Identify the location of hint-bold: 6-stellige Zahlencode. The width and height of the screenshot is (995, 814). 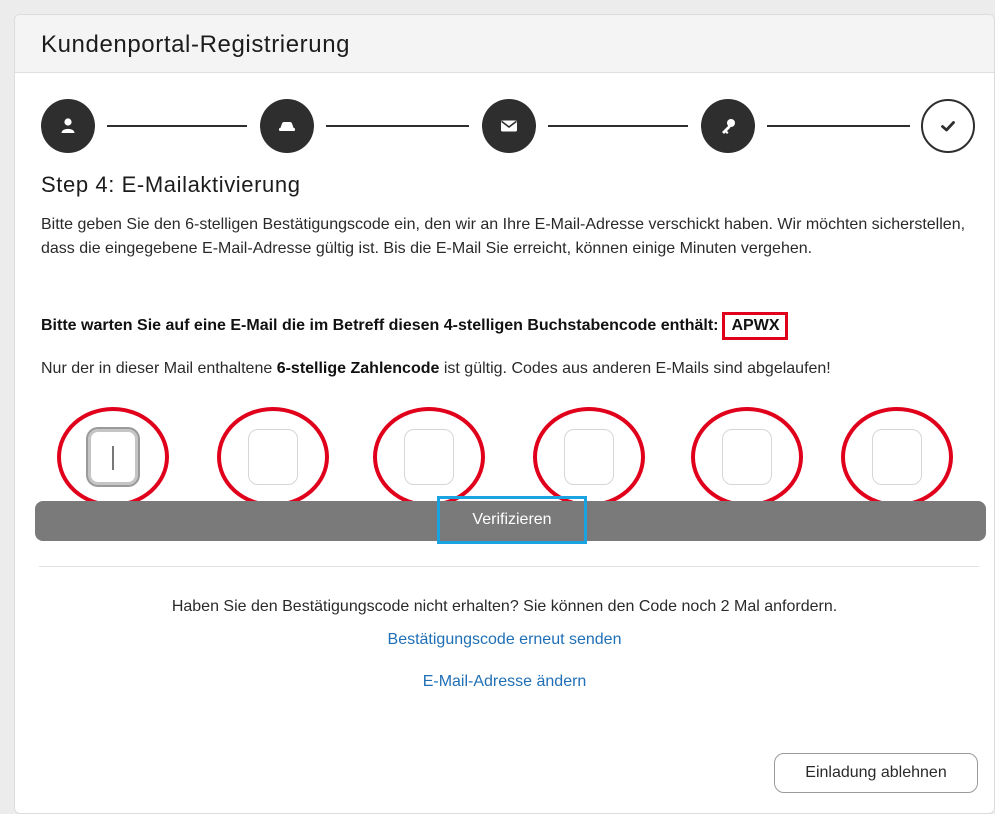
(358, 368).